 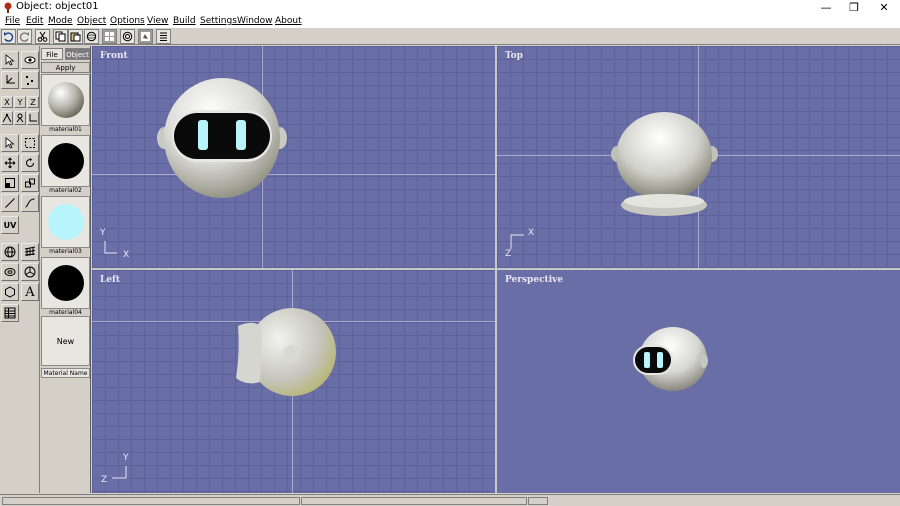 I want to click on tab-file: File, so click(x=52, y=54).